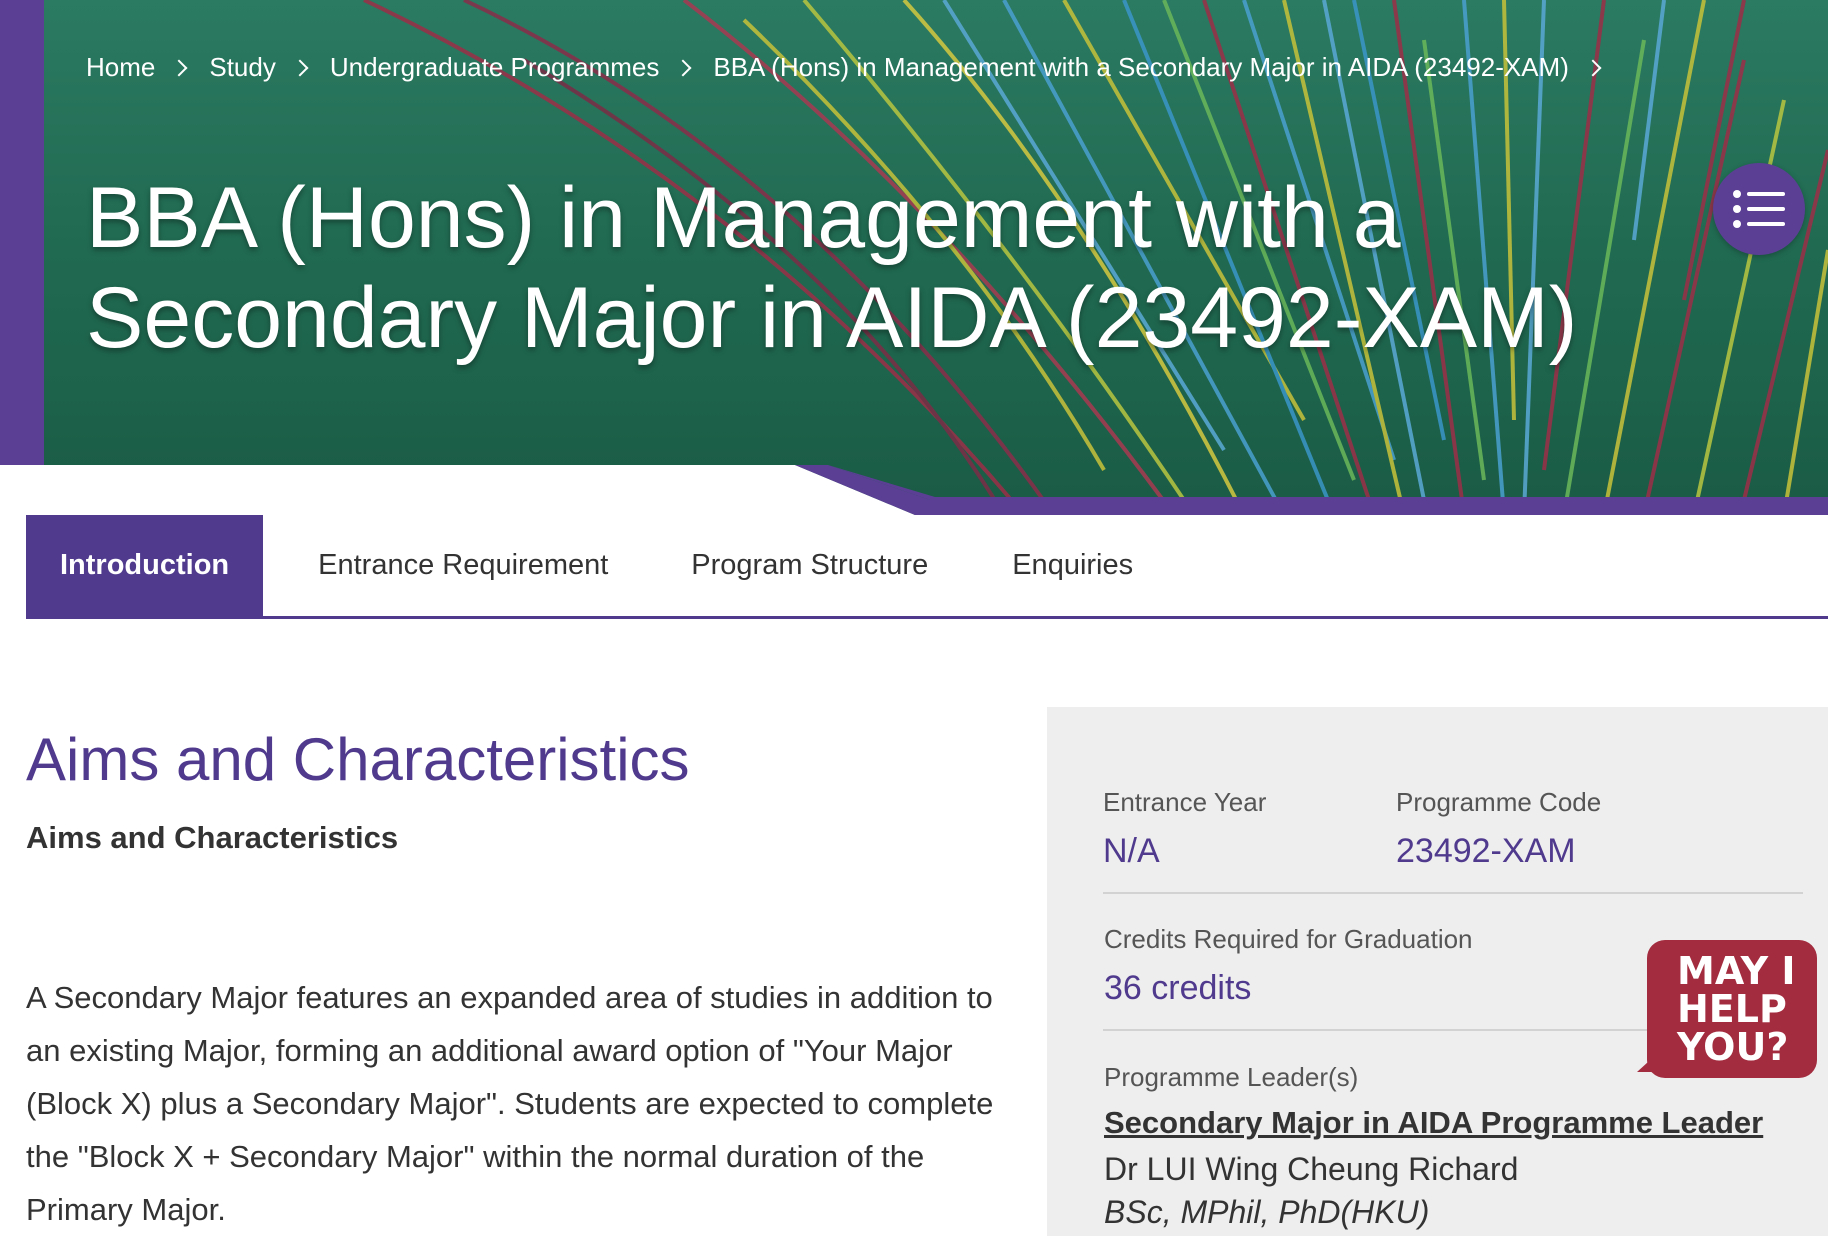  Describe the element at coordinates (495, 67) in the screenshot. I see `breadcrumb-undergraduate-link: Undergraduate Programmes` at that location.